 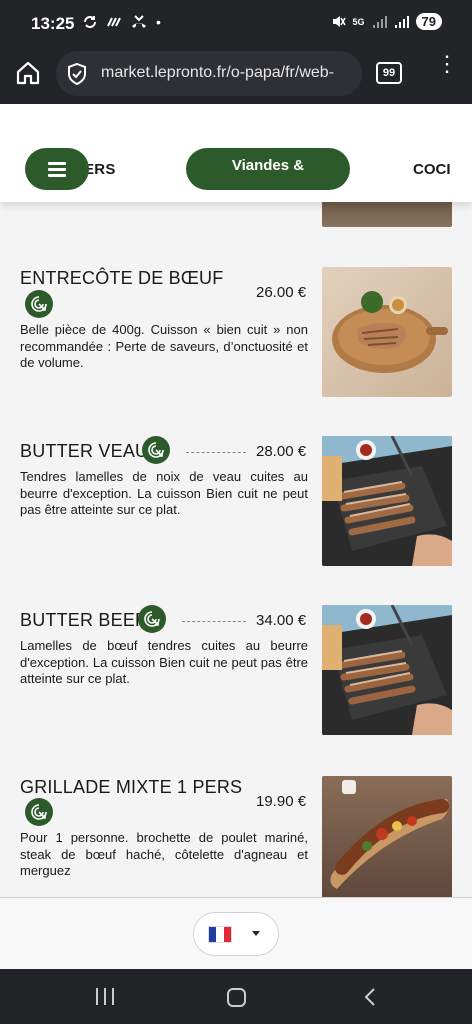 I want to click on previous-item-image, so click(x=387, y=214).